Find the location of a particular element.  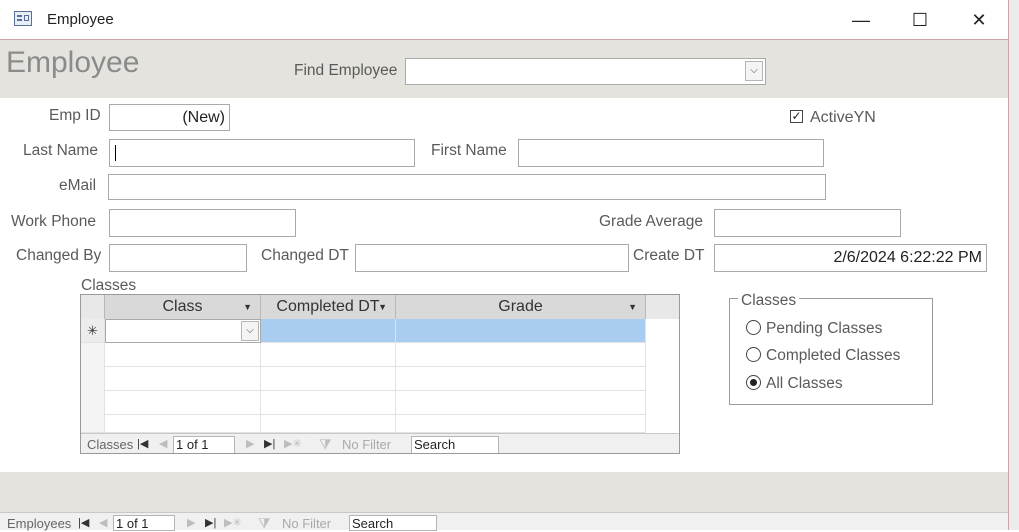

changed-by-field is located at coordinates (178, 258).